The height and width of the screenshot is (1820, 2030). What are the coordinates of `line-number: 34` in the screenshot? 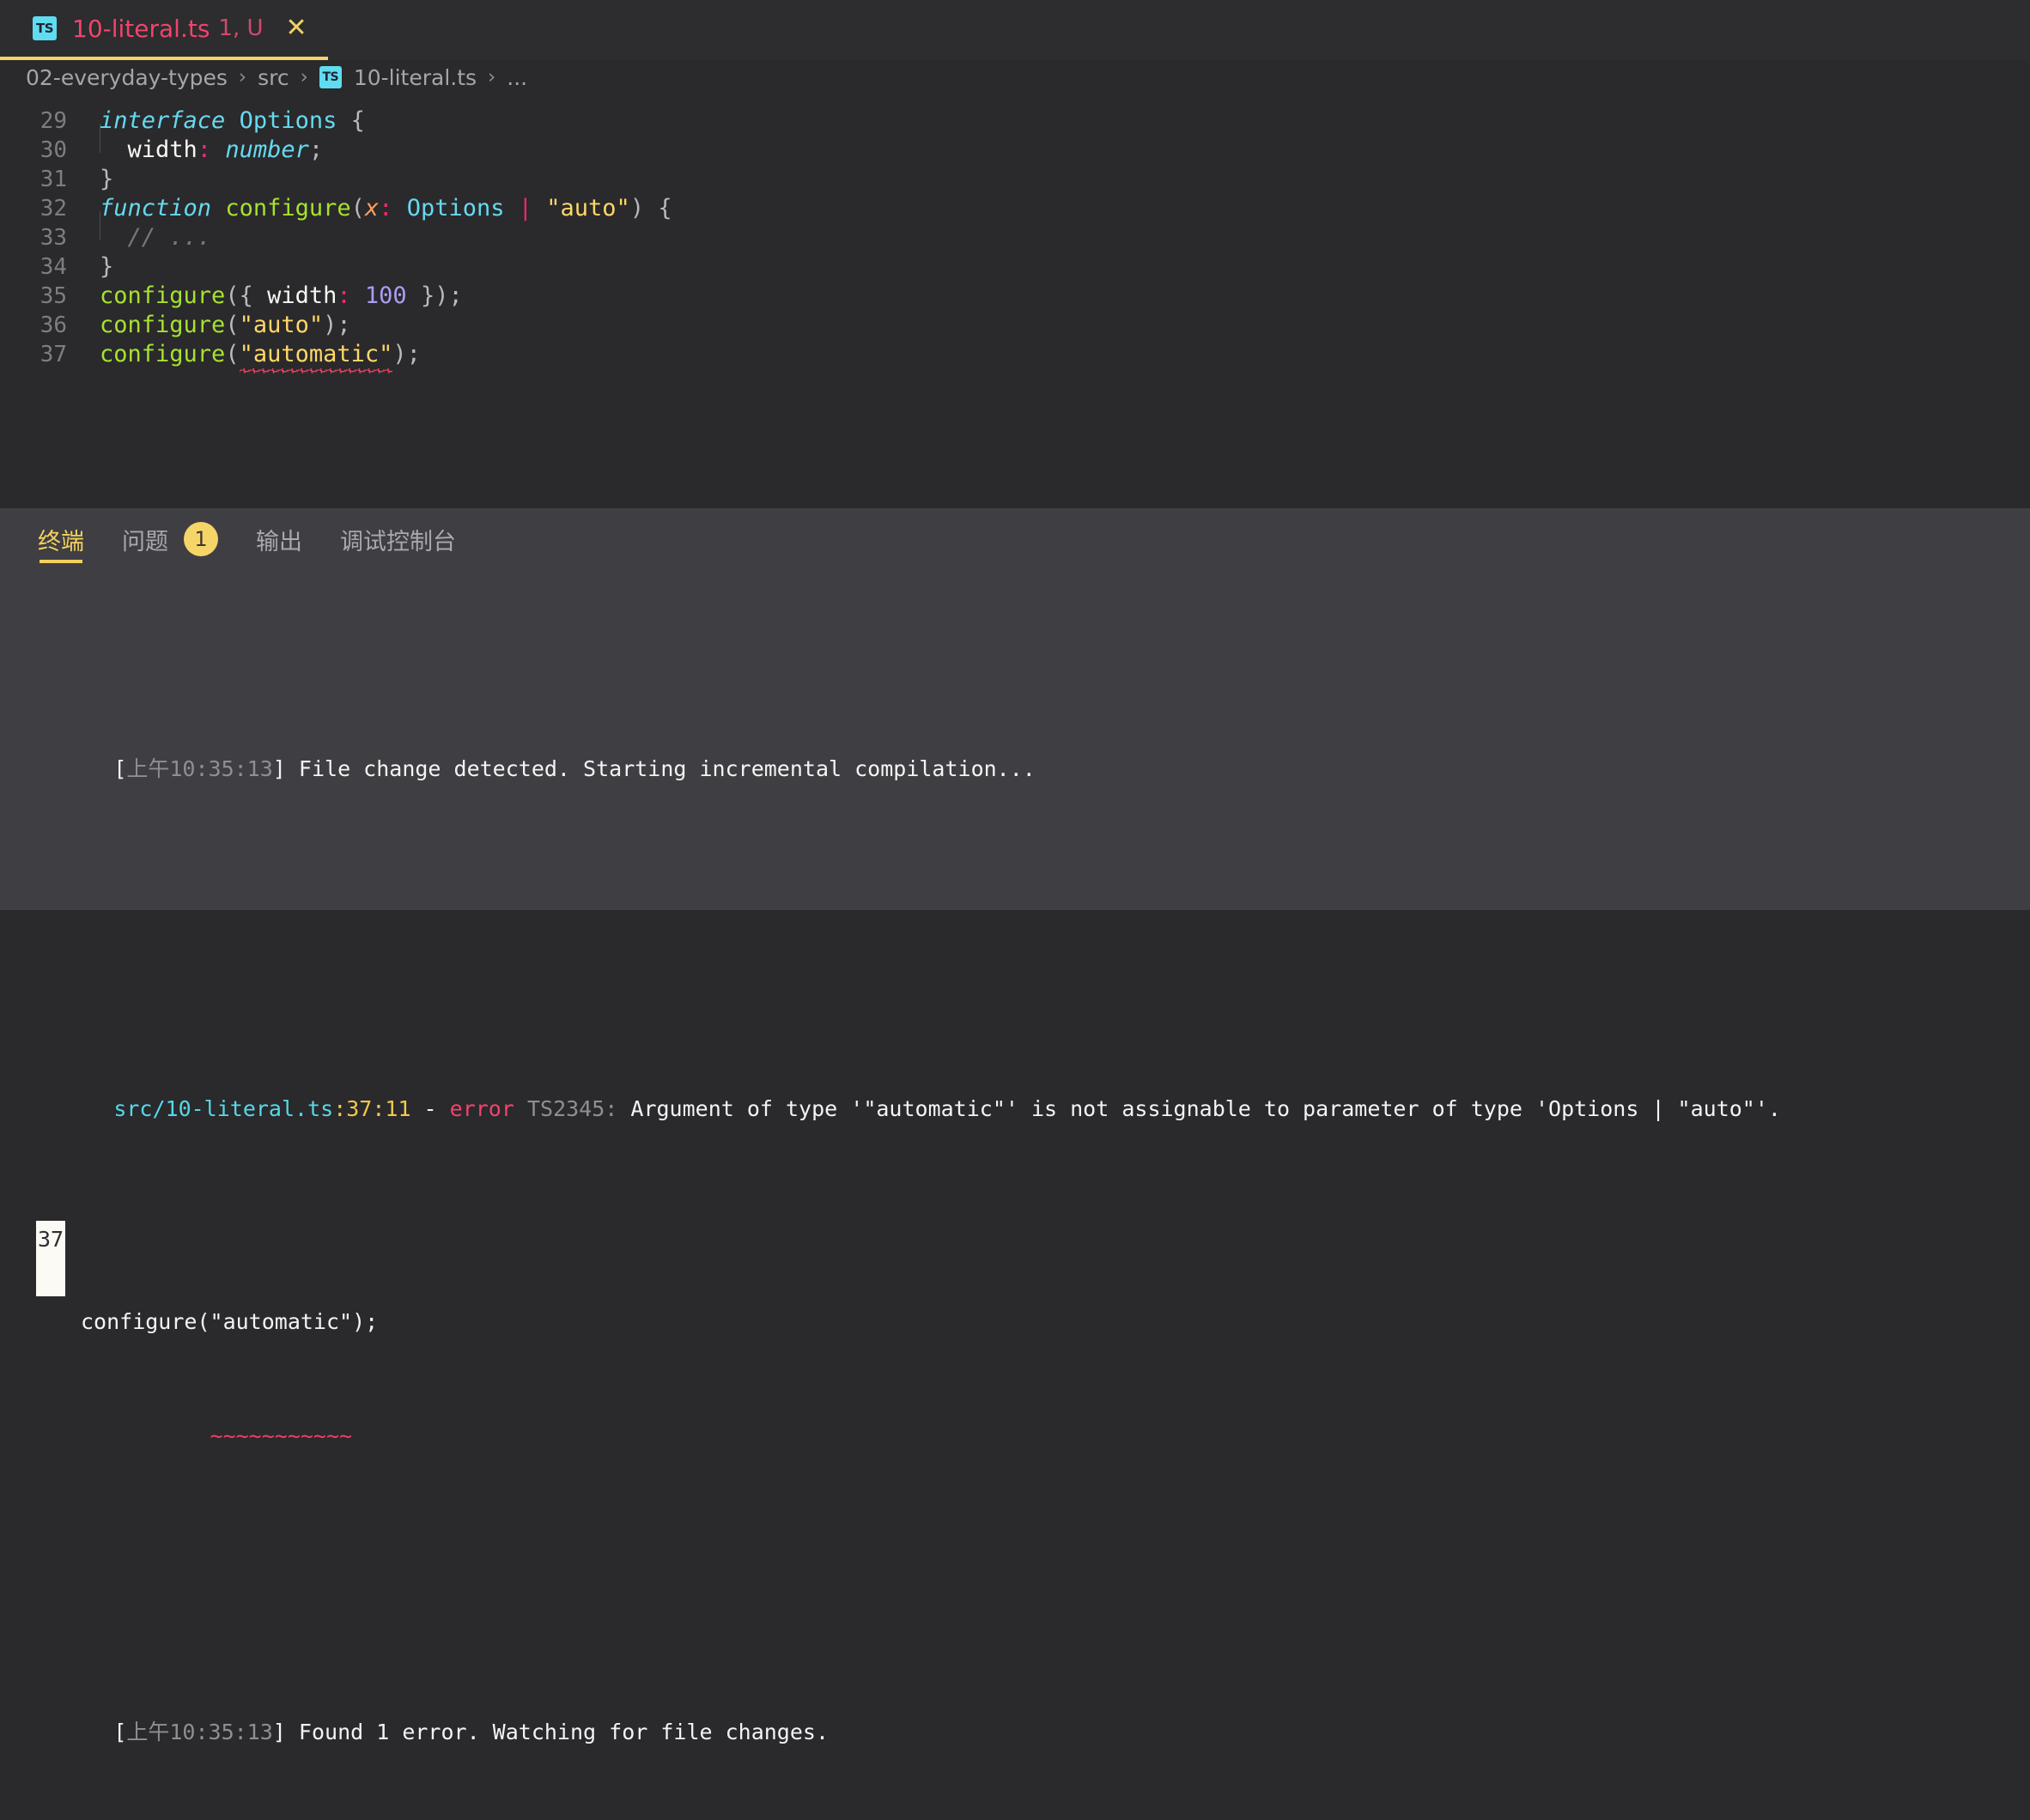 It's located at (53, 267).